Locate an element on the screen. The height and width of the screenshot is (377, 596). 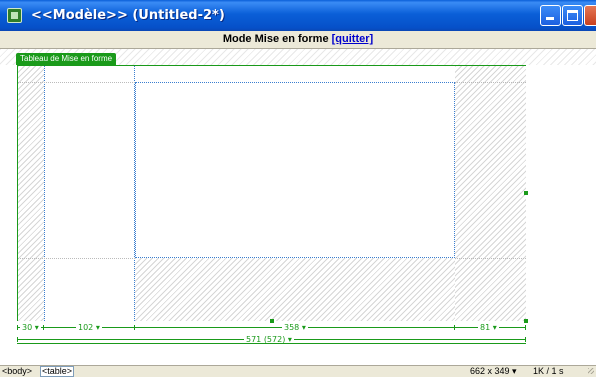
layout-table-tab: Tableau de Mise en forme is located at coordinates (66, 59).